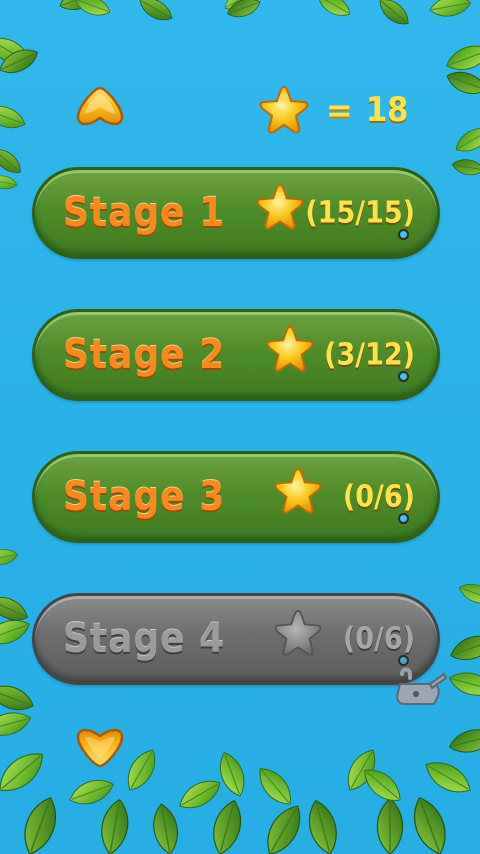  I want to click on stage-button-2: Stage 2 (3/12), so click(236, 355).